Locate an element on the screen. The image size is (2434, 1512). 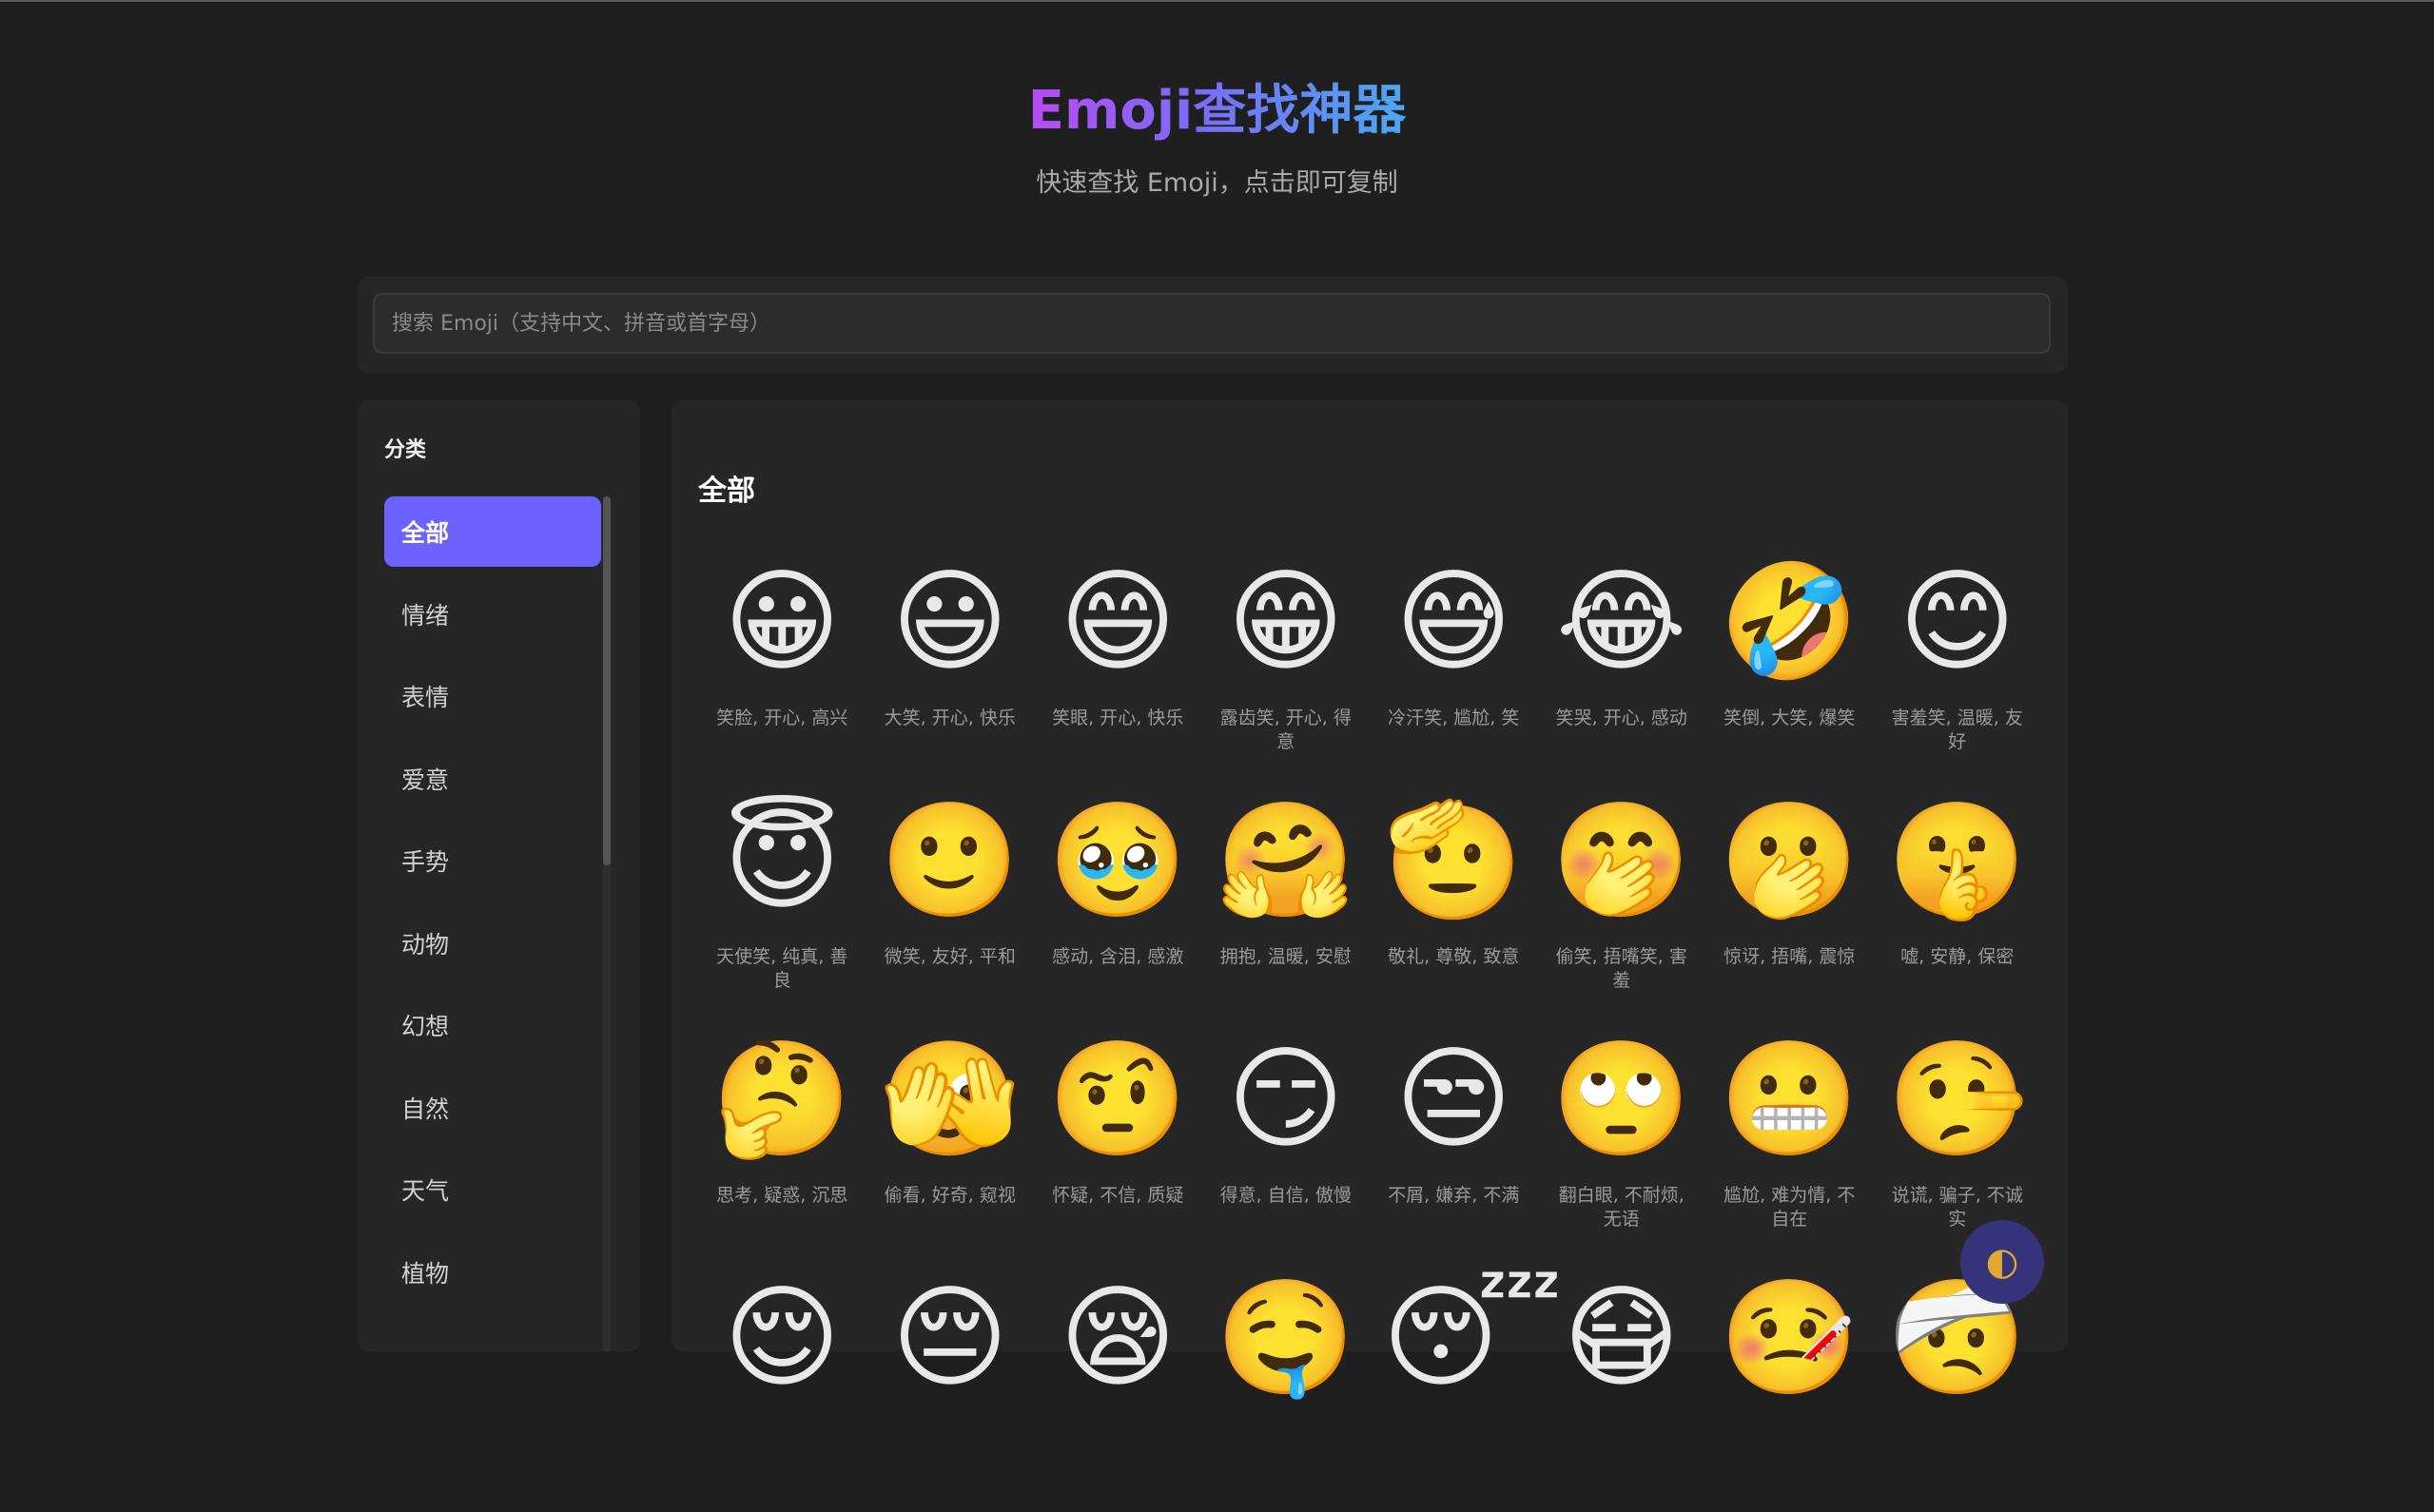
emoji-glyph: 🤗 is located at coordinates (1286, 860).